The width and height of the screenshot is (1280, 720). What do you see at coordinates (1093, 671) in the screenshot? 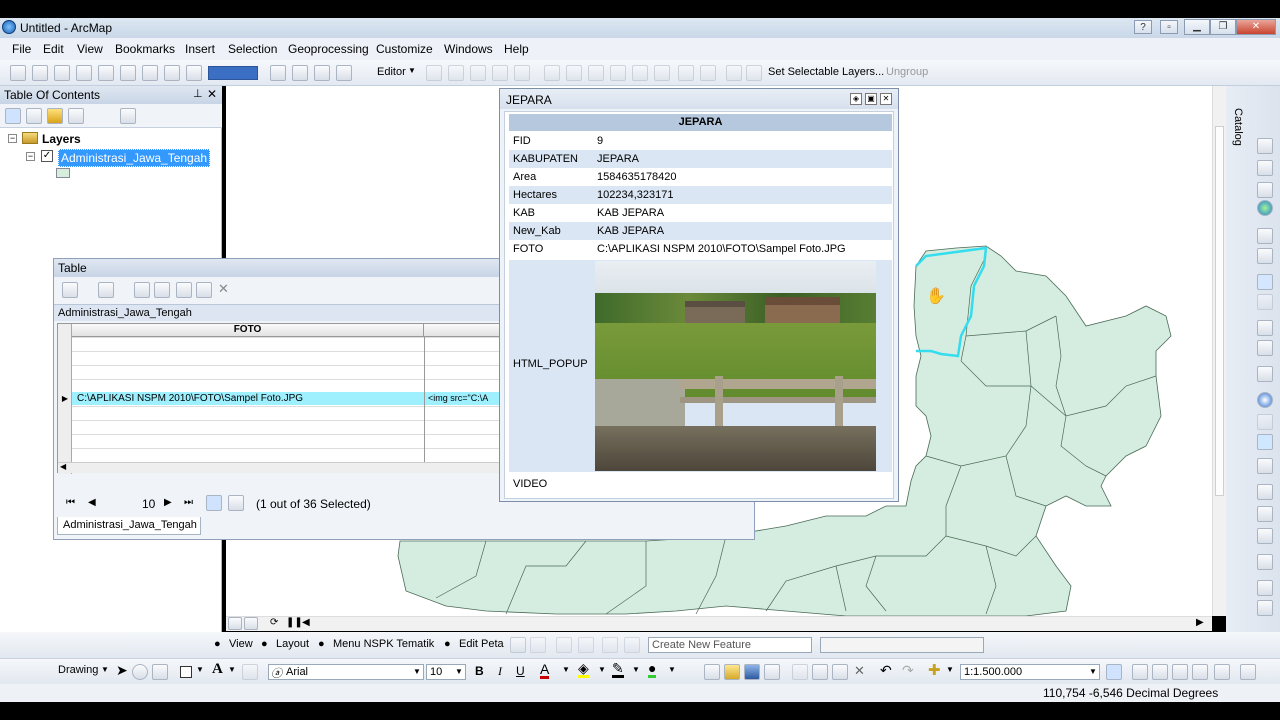
I see `map-scale-dropdown-icon: ▼` at bounding box center [1093, 671].